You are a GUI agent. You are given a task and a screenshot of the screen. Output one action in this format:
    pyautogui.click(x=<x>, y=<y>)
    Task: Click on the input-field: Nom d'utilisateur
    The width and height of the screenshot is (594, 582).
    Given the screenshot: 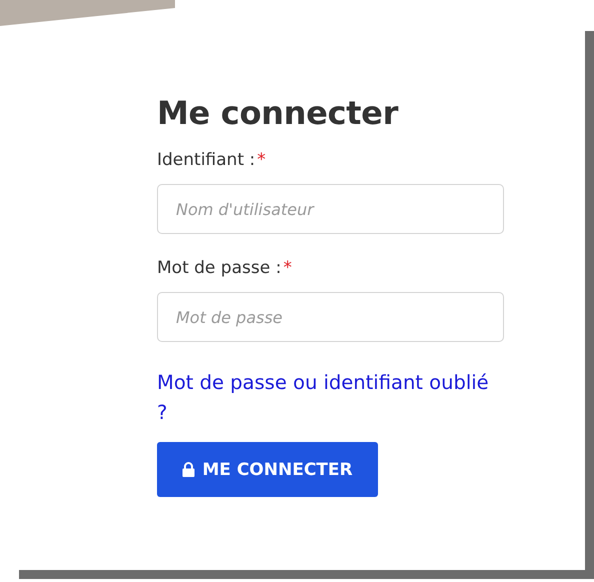 What is the action you would take?
    pyautogui.click(x=330, y=209)
    